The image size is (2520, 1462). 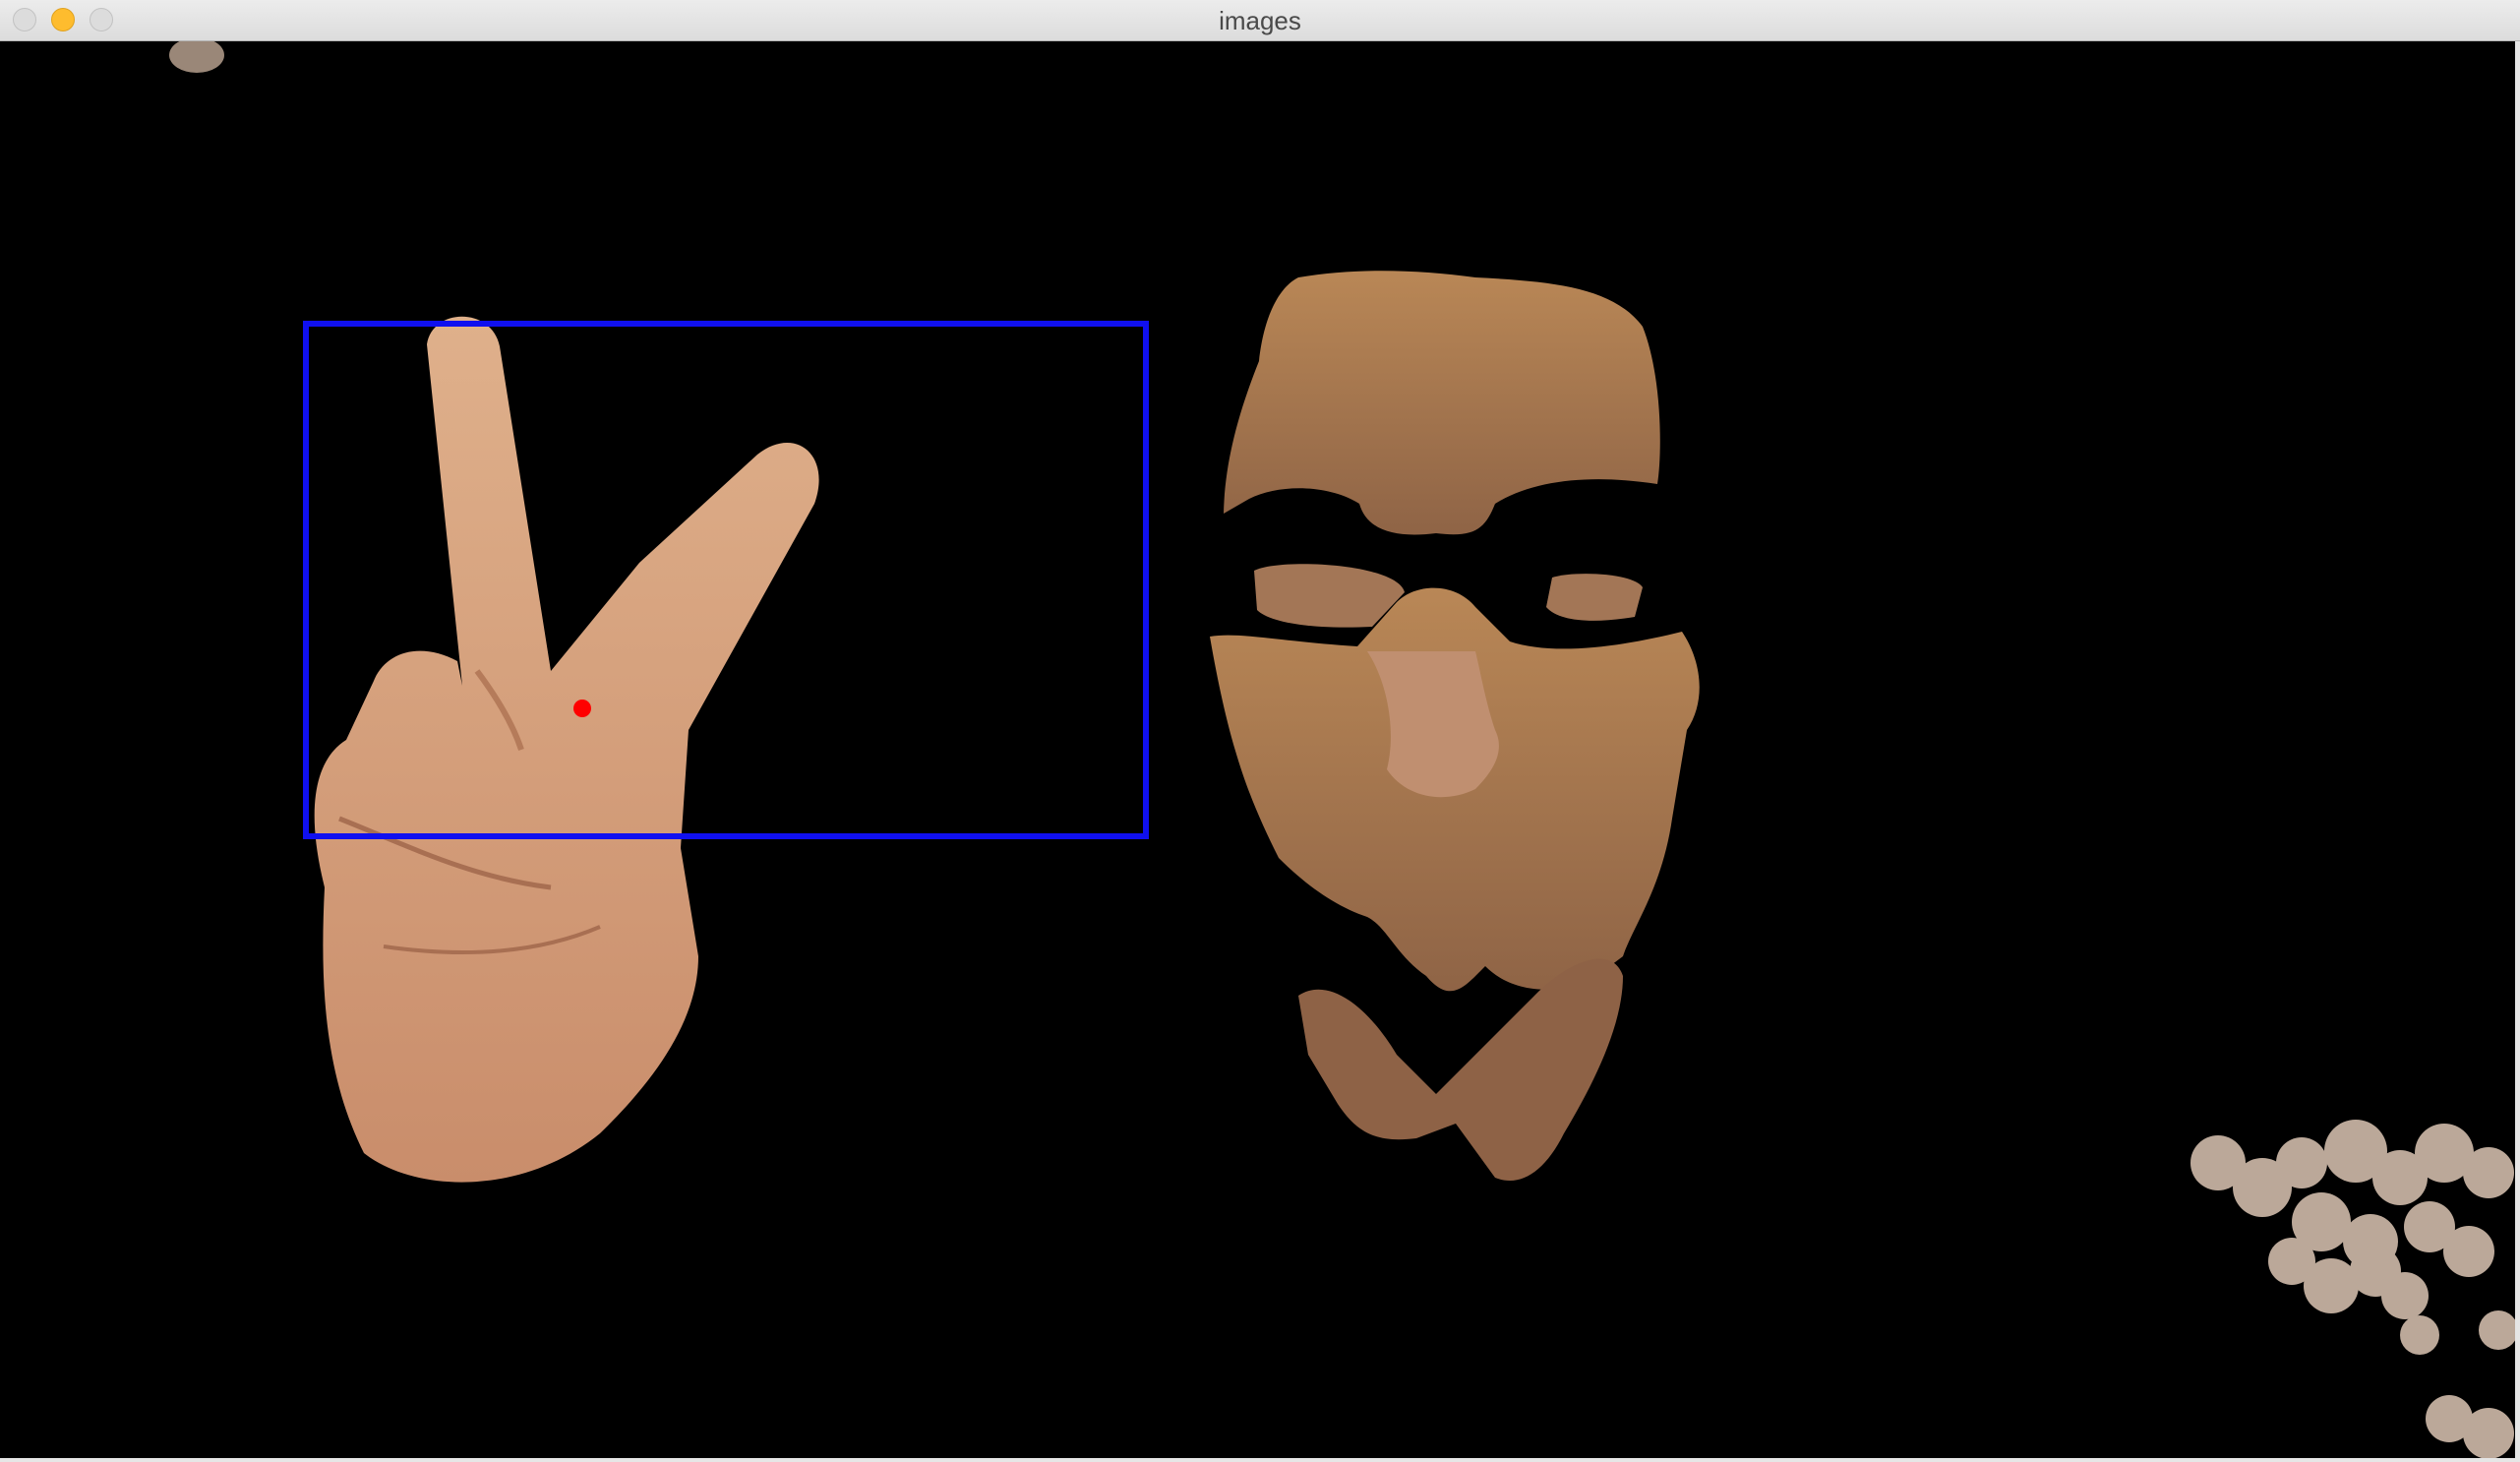 I want to click on face-region, so click(x=1455, y=726).